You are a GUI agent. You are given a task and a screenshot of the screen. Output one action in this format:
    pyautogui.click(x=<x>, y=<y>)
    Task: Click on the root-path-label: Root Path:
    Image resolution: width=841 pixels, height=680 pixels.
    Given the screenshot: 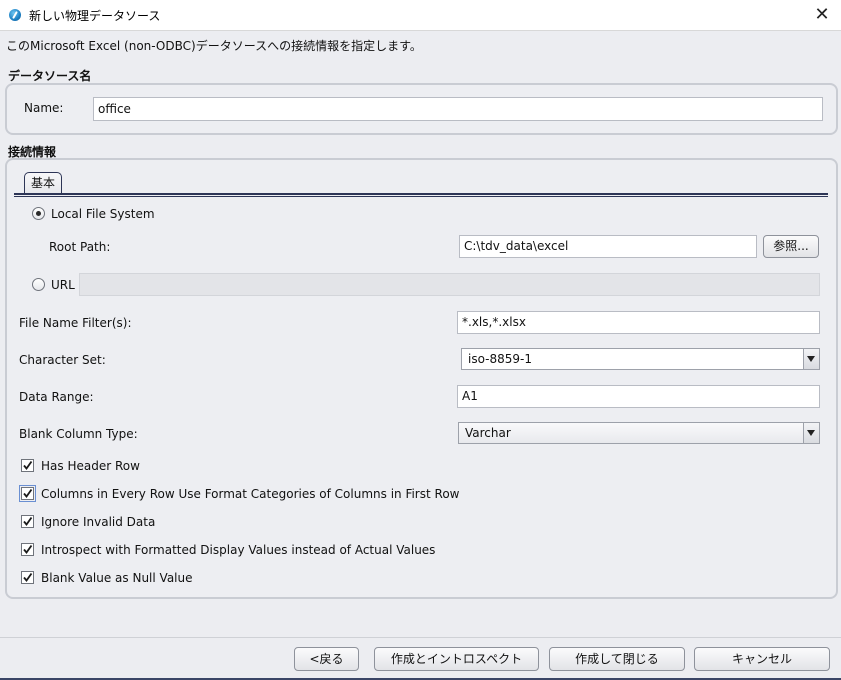 What is the action you would take?
    pyautogui.click(x=80, y=247)
    